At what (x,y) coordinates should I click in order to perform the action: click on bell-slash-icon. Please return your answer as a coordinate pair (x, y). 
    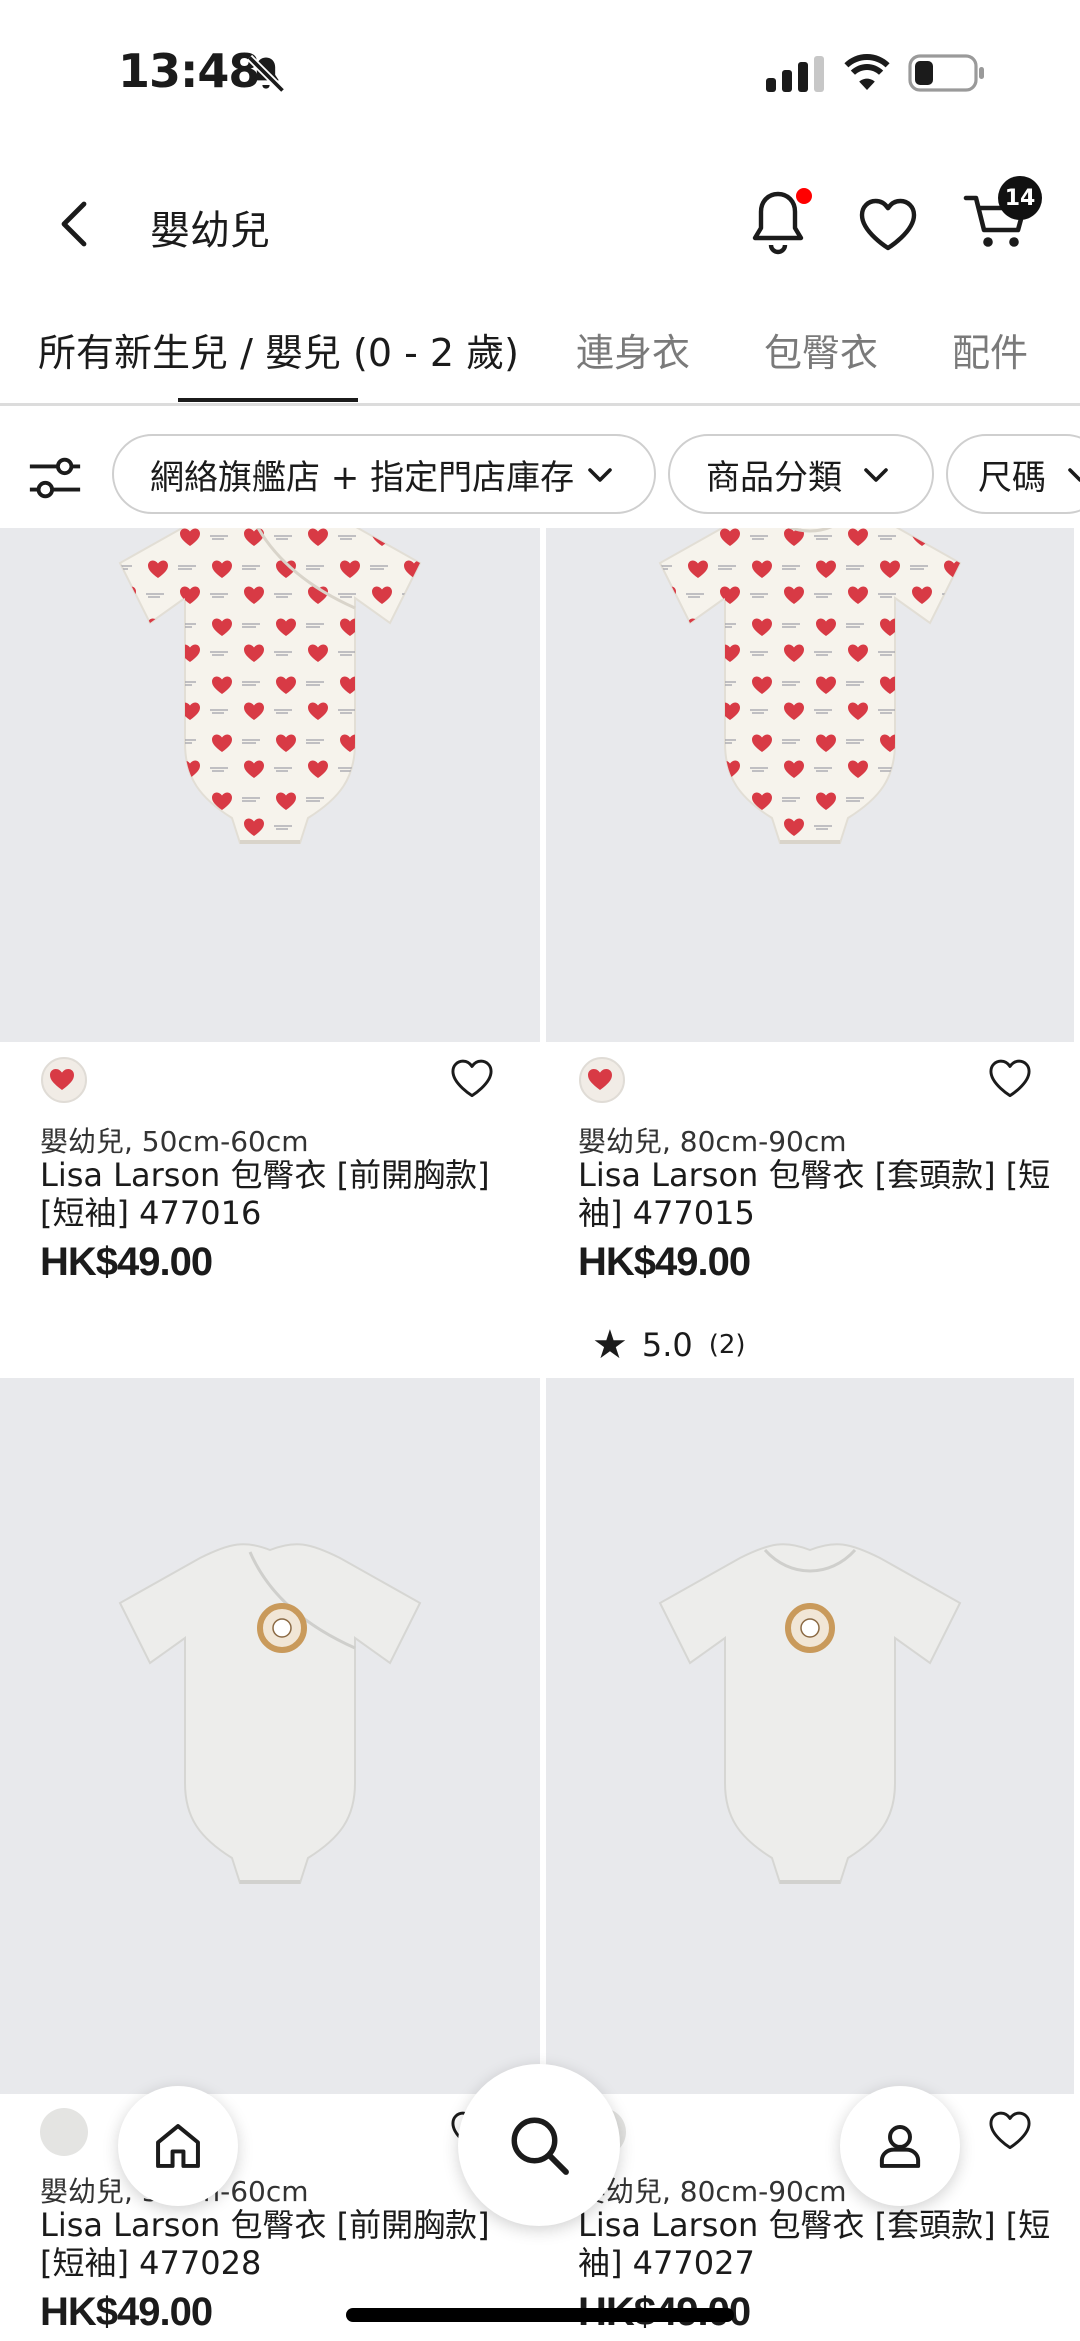
    Looking at the image, I should click on (266, 74).